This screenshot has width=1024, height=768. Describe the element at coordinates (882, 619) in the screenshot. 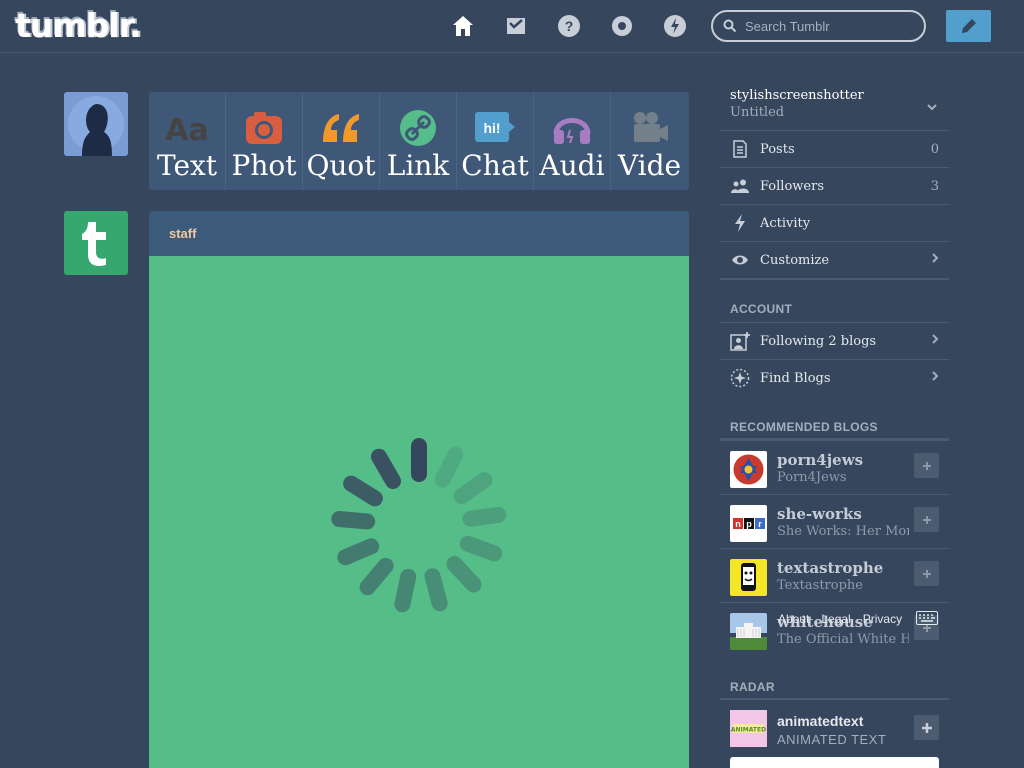

I see `privacy-link: Privacy` at that location.